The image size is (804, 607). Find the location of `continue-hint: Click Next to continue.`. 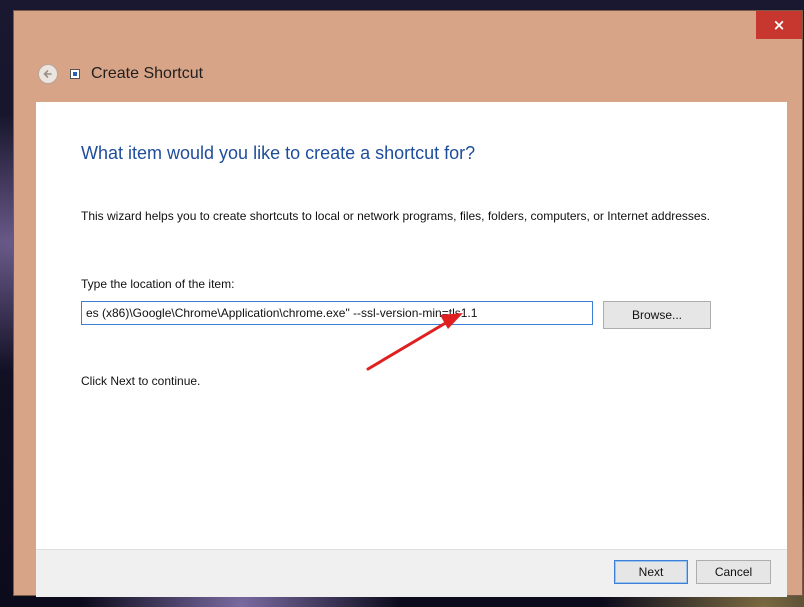

continue-hint: Click Next to continue. is located at coordinates (141, 381).